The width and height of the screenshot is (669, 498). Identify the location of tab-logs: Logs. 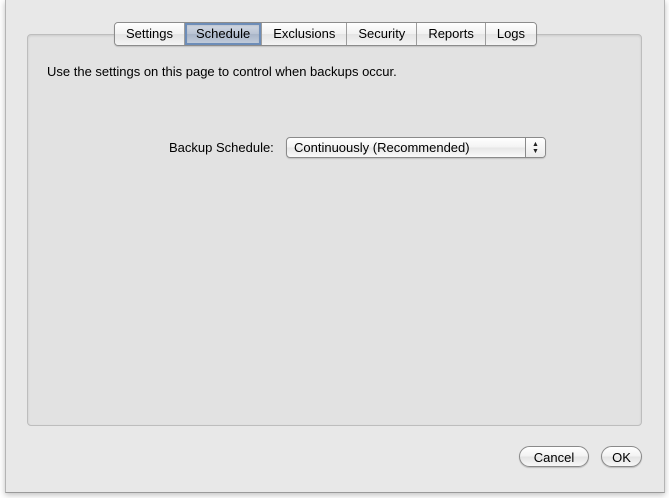
(511, 34).